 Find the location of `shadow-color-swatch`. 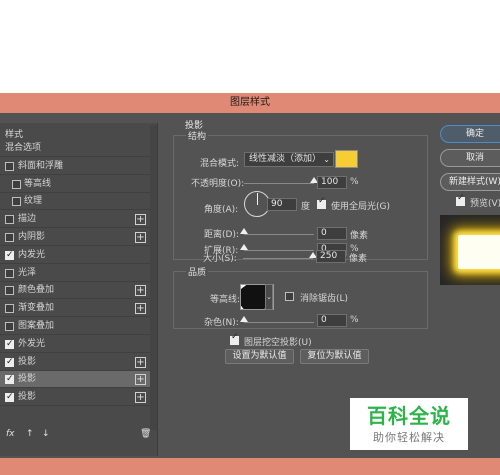

shadow-color-swatch is located at coordinates (346, 159).